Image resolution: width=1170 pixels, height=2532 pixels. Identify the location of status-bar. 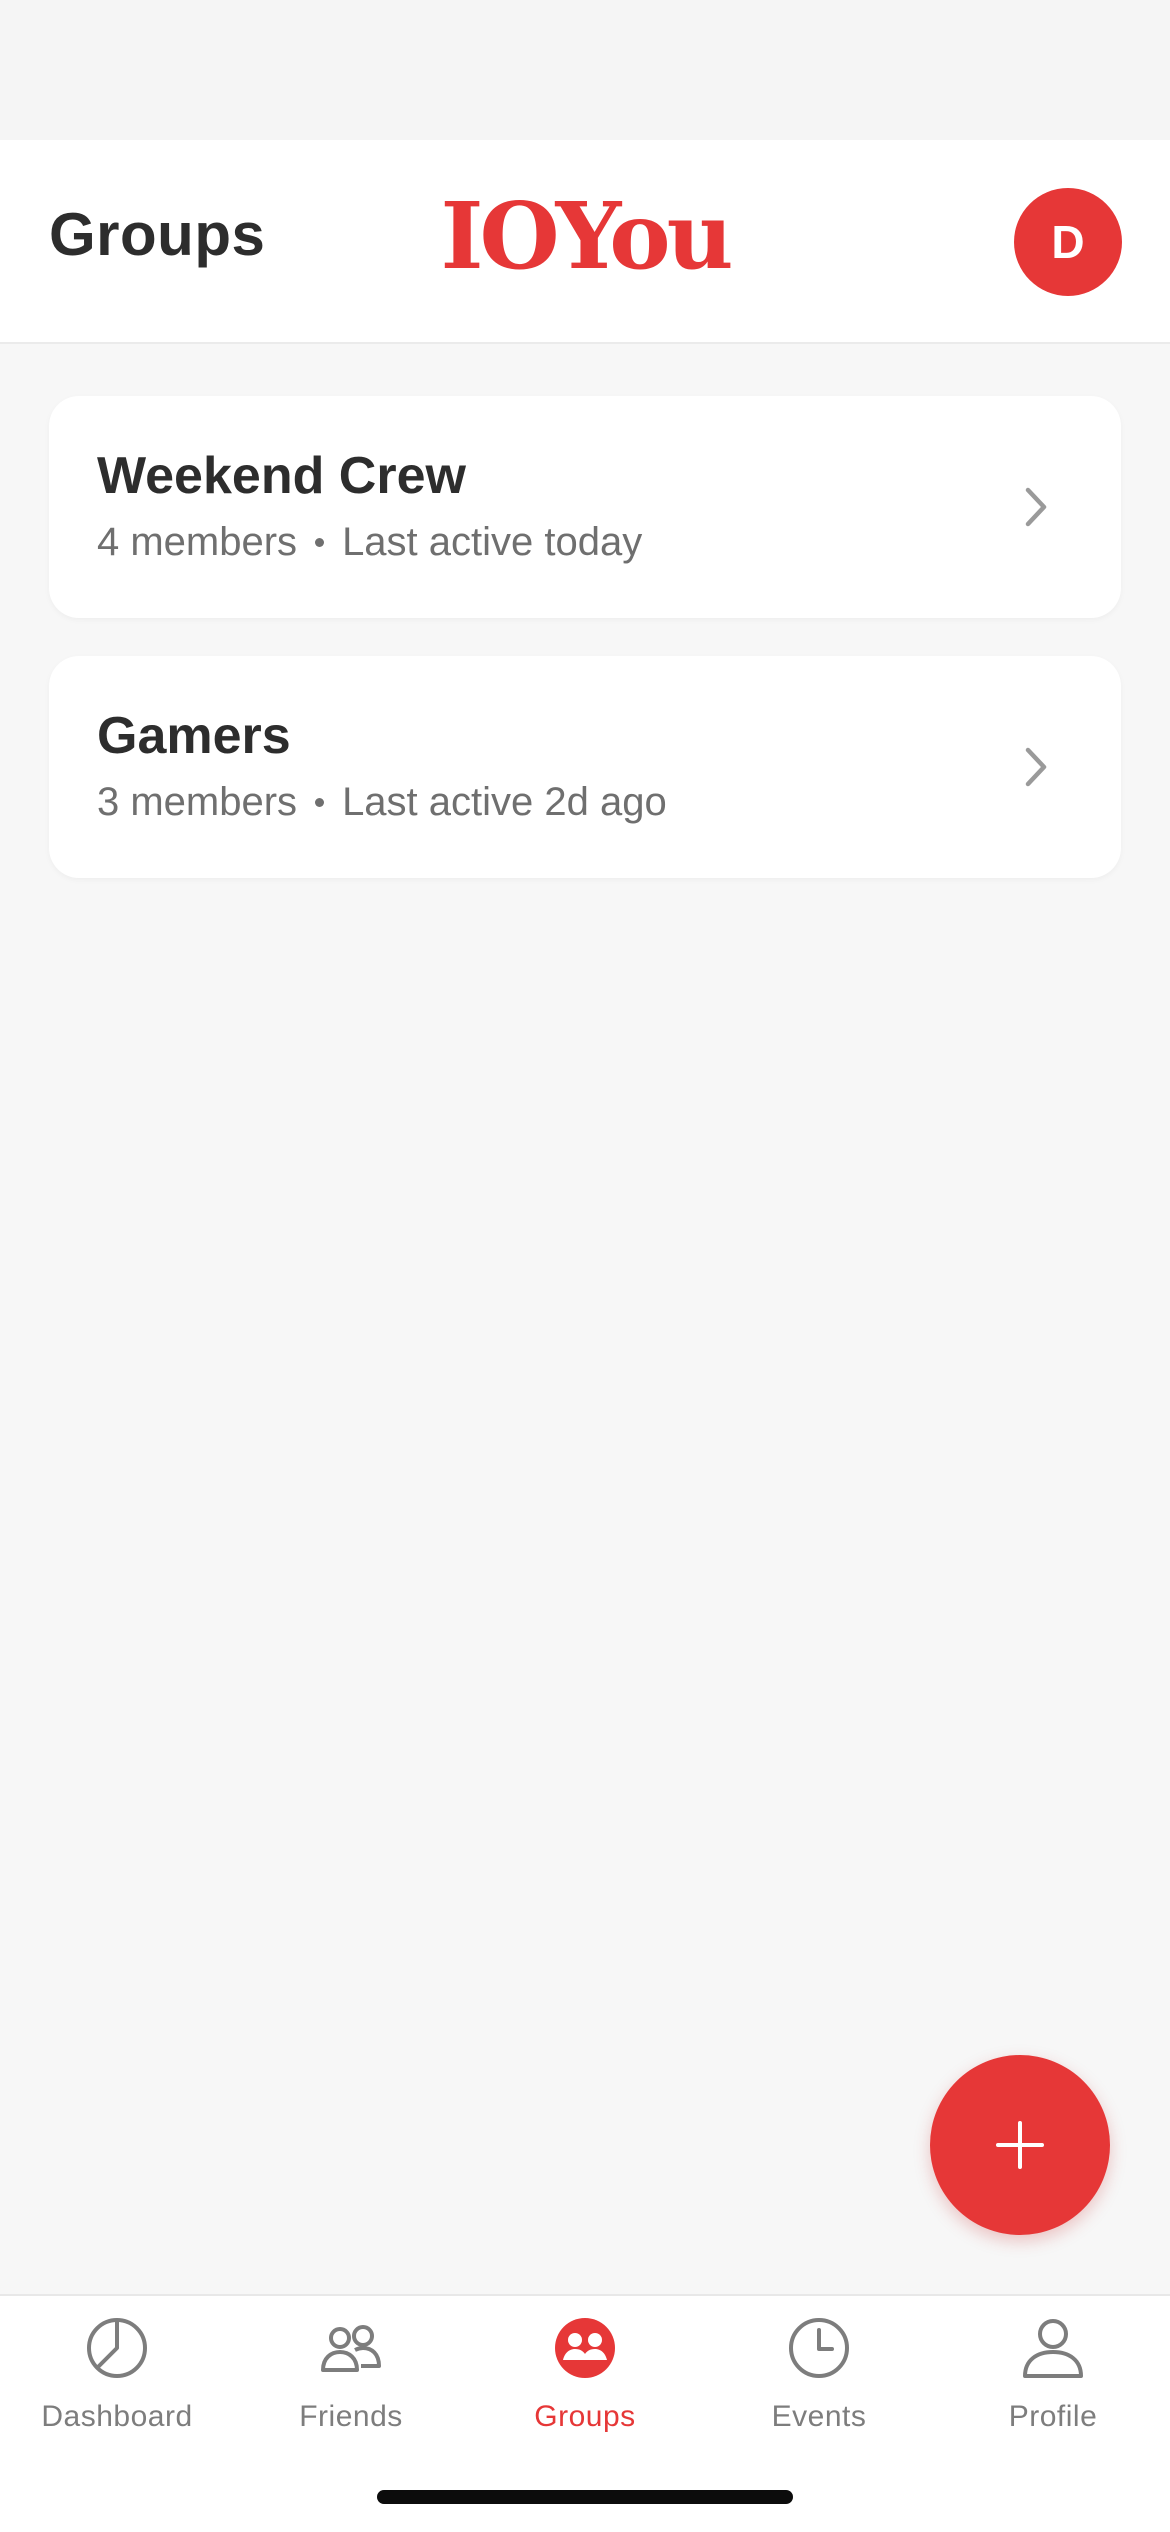
(585, 70).